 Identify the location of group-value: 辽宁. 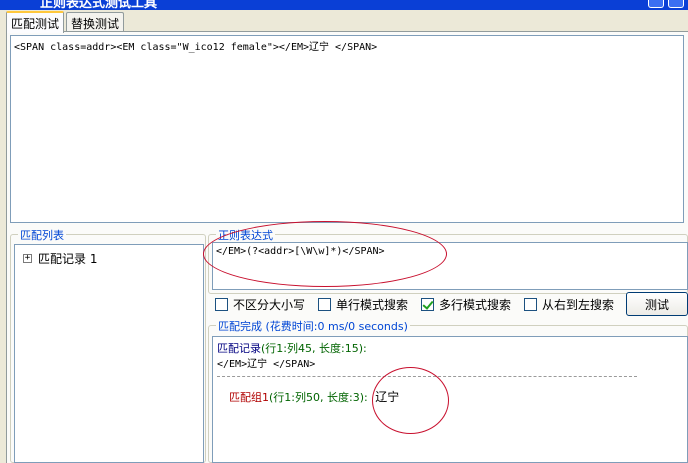
(387, 397).